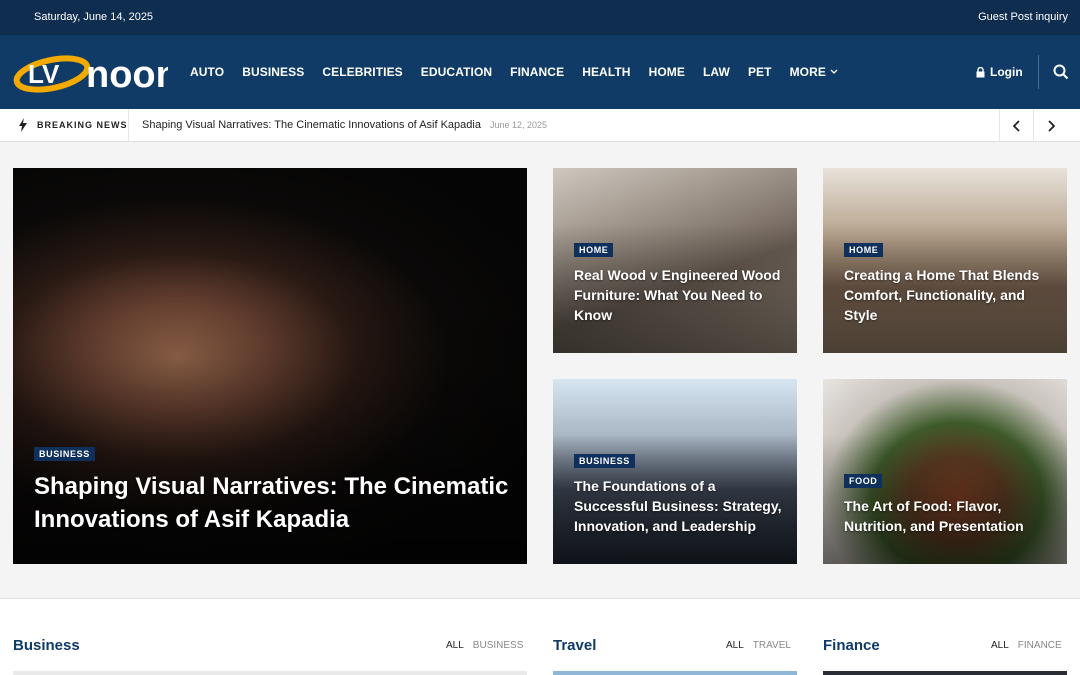 The width and height of the screenshot is (1080, 675). I want to click on section-title: Business, so click(46, 645).